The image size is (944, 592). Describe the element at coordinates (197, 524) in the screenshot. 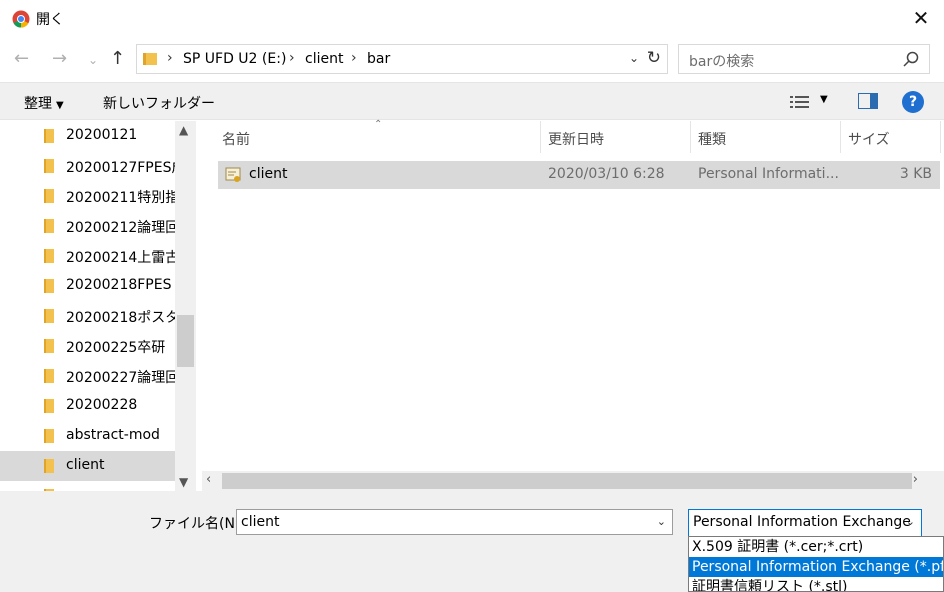

I see `filename-label: ファイル名(N):` at that location.